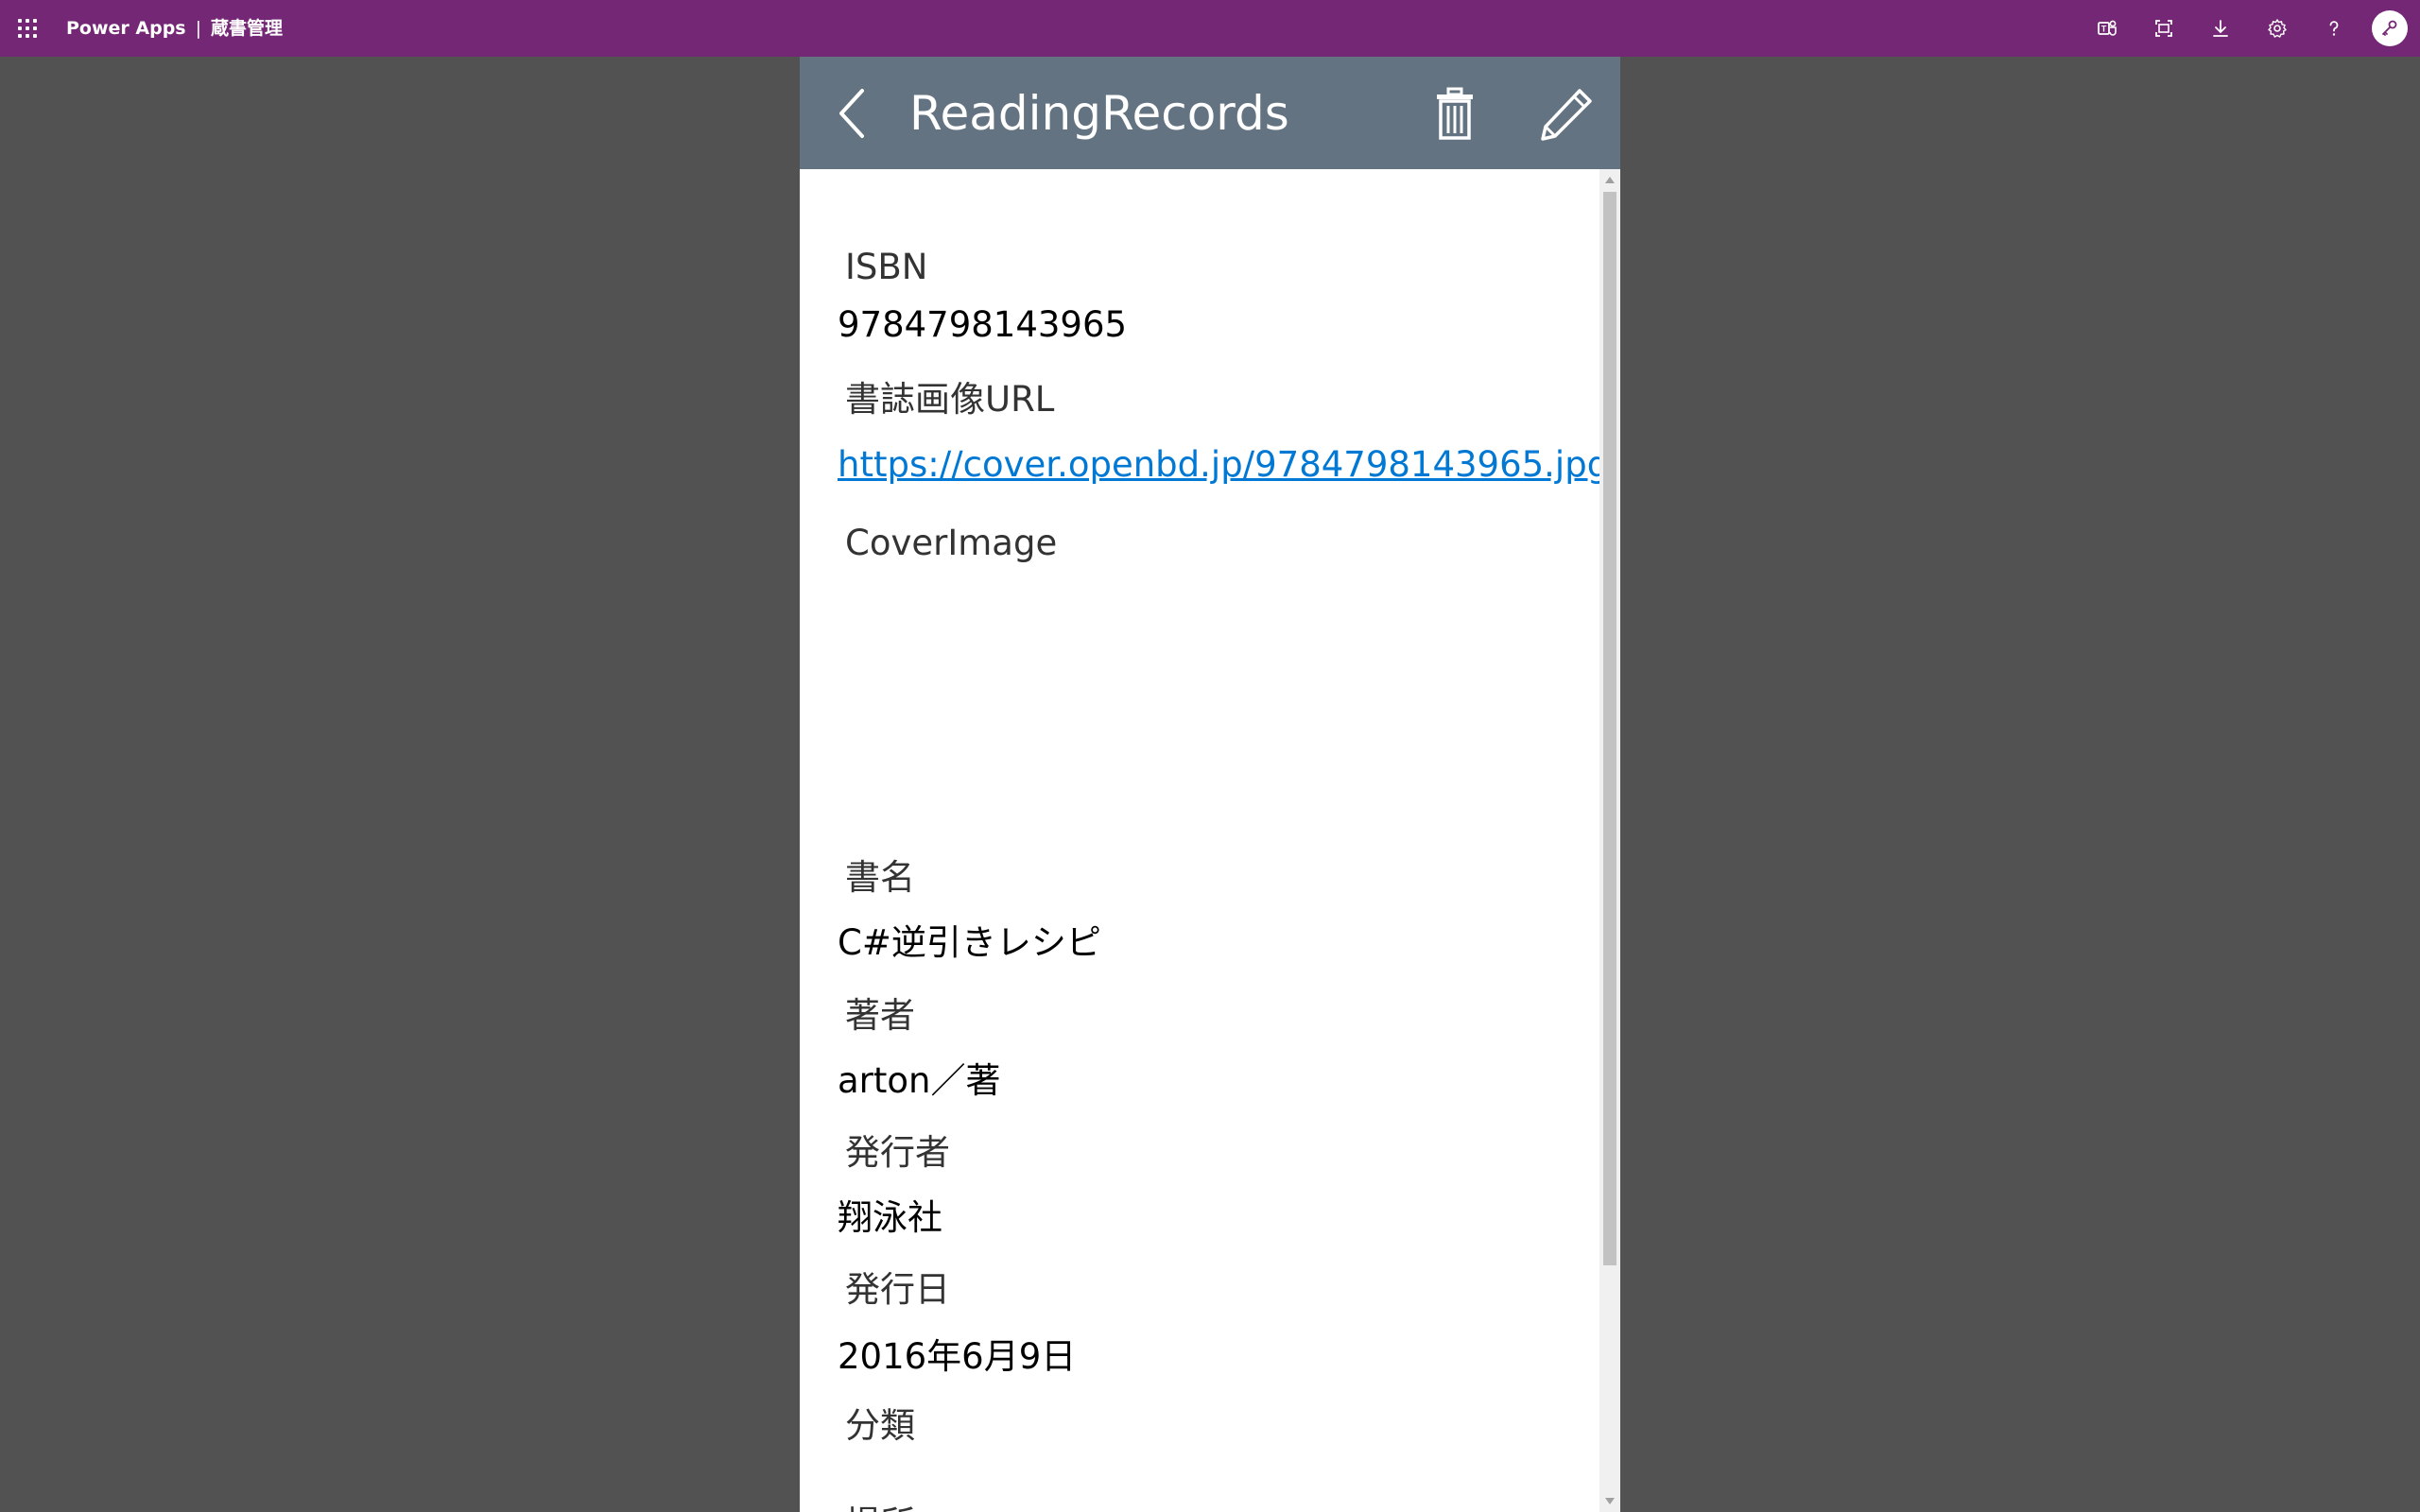 The image size is (2420, 1512). I want to click on screen-title: ReadingRecords, so click(1099, 113).